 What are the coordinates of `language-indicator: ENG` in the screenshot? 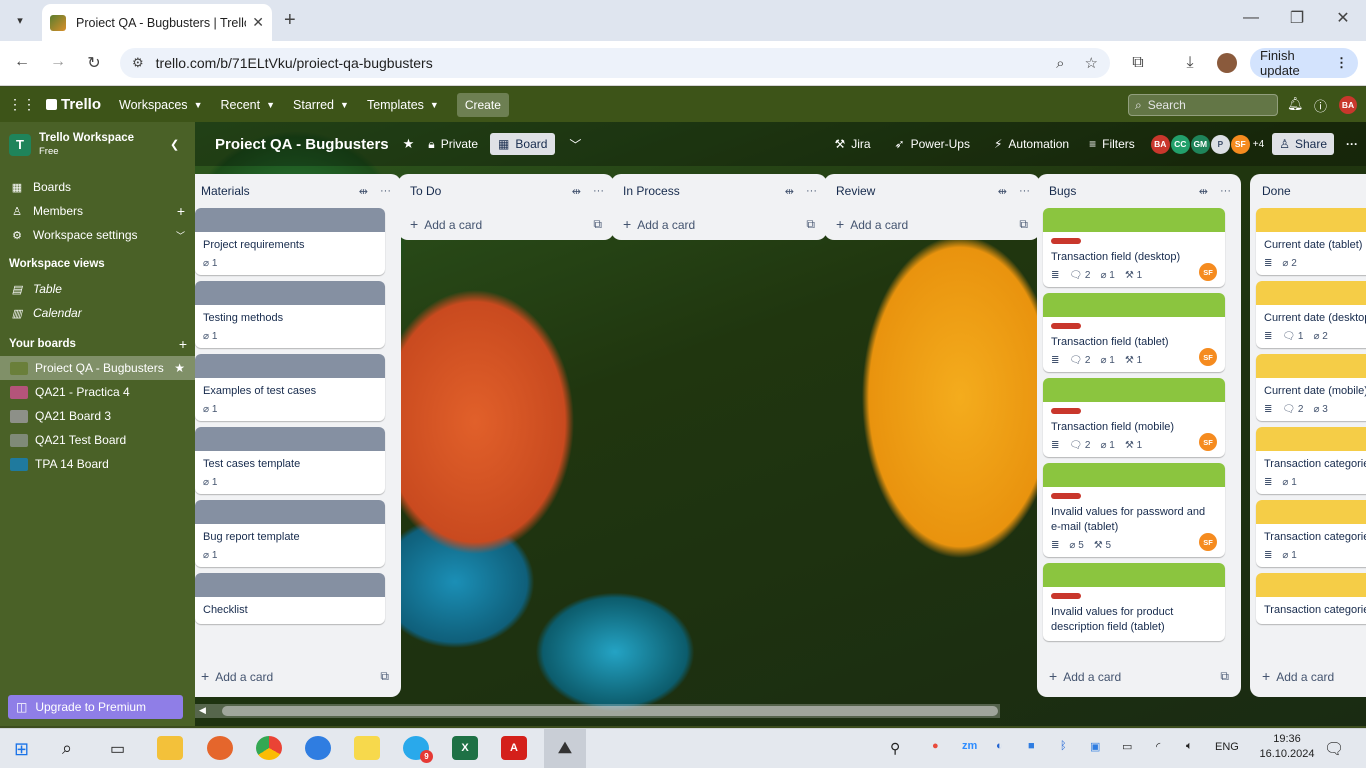 It's located at (1227, 747).